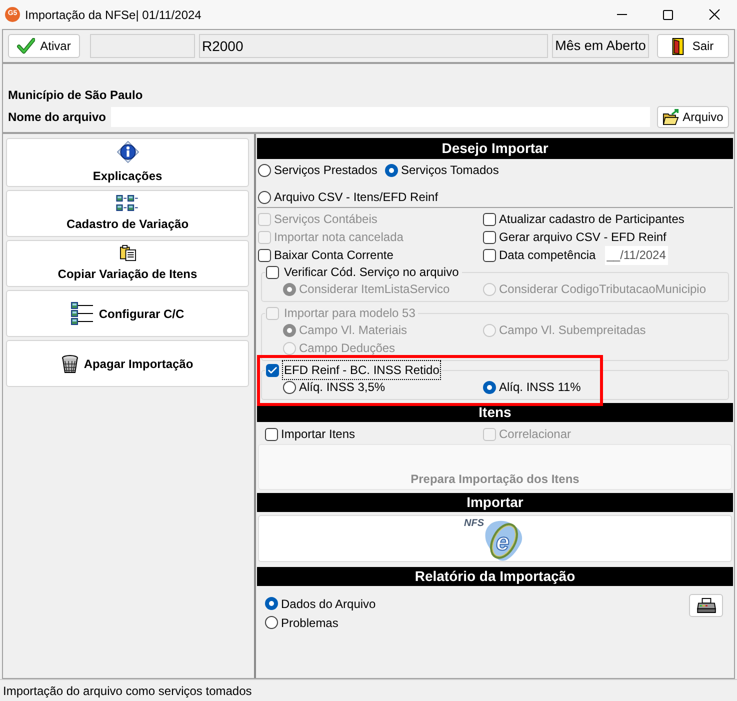  Describe the element at coordinates (591, 219) in the screenshot. I see `option-label: Atualizar cadastro de Participantes` at that location.